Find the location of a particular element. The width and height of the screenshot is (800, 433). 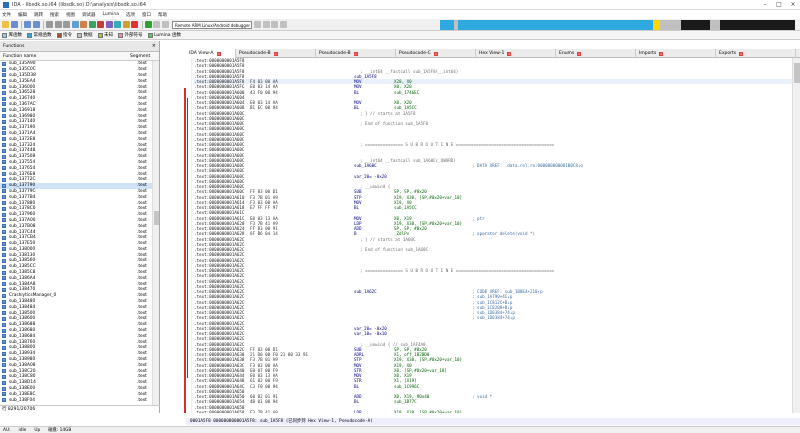

menu-item: 视图 is located at coordinates (70, 15).